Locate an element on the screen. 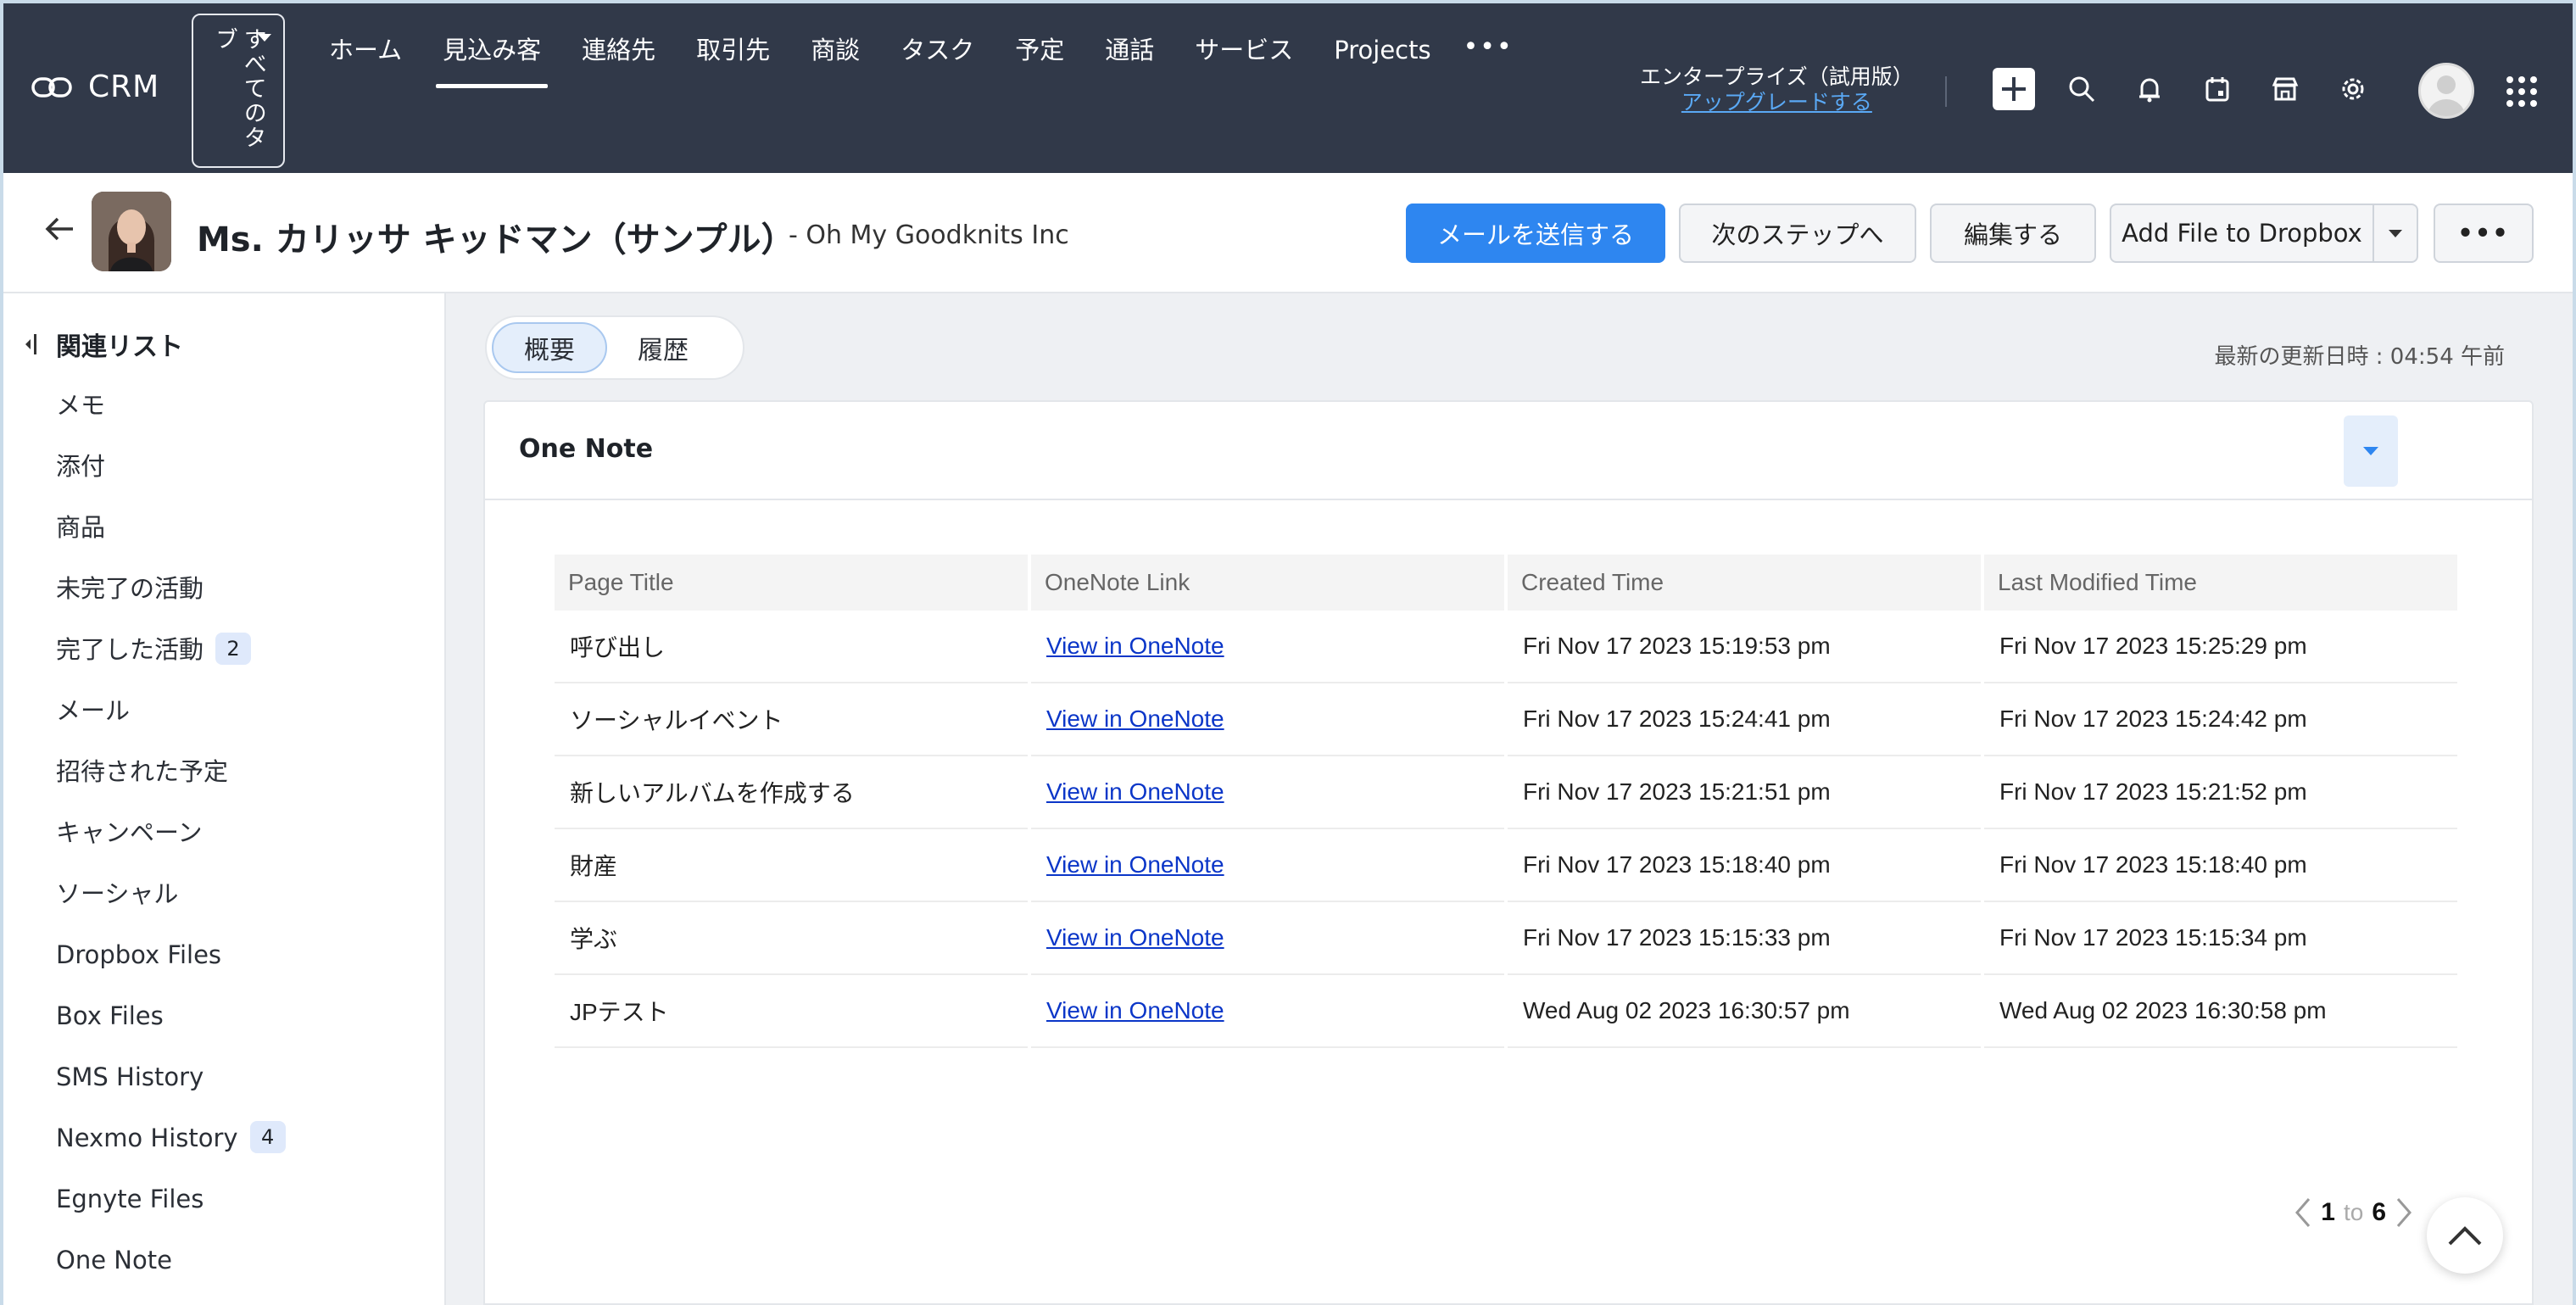 Image resolution: width=2576 pixels, height=1305 pixels. related-list-title: 関連リスト is located at coordinates (119, 347).